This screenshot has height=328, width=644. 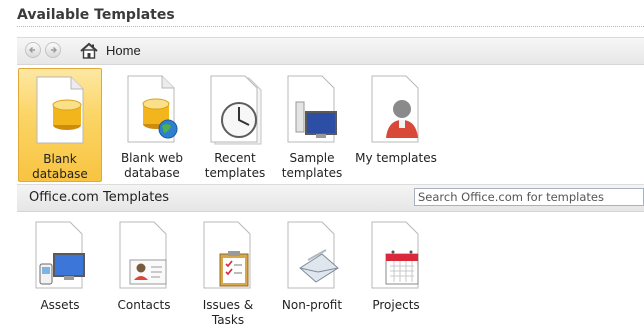 I want to click on template-sample: Sample templates, so click(x=312, y=125).